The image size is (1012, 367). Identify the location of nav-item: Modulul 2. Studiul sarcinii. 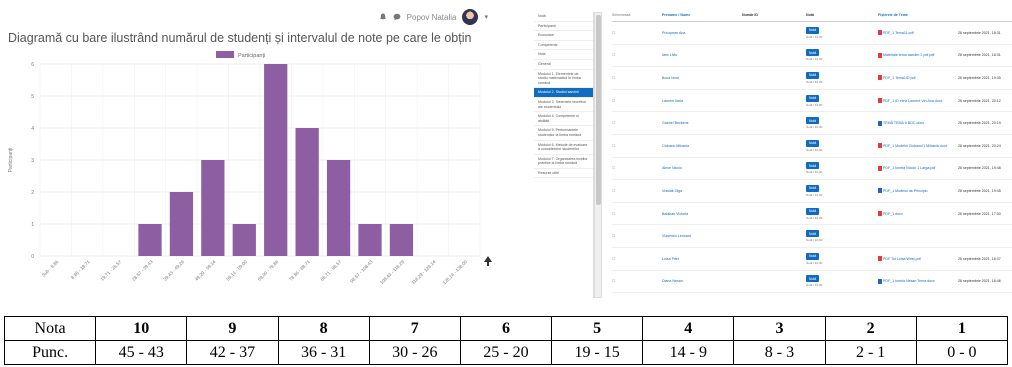
(563, 93).